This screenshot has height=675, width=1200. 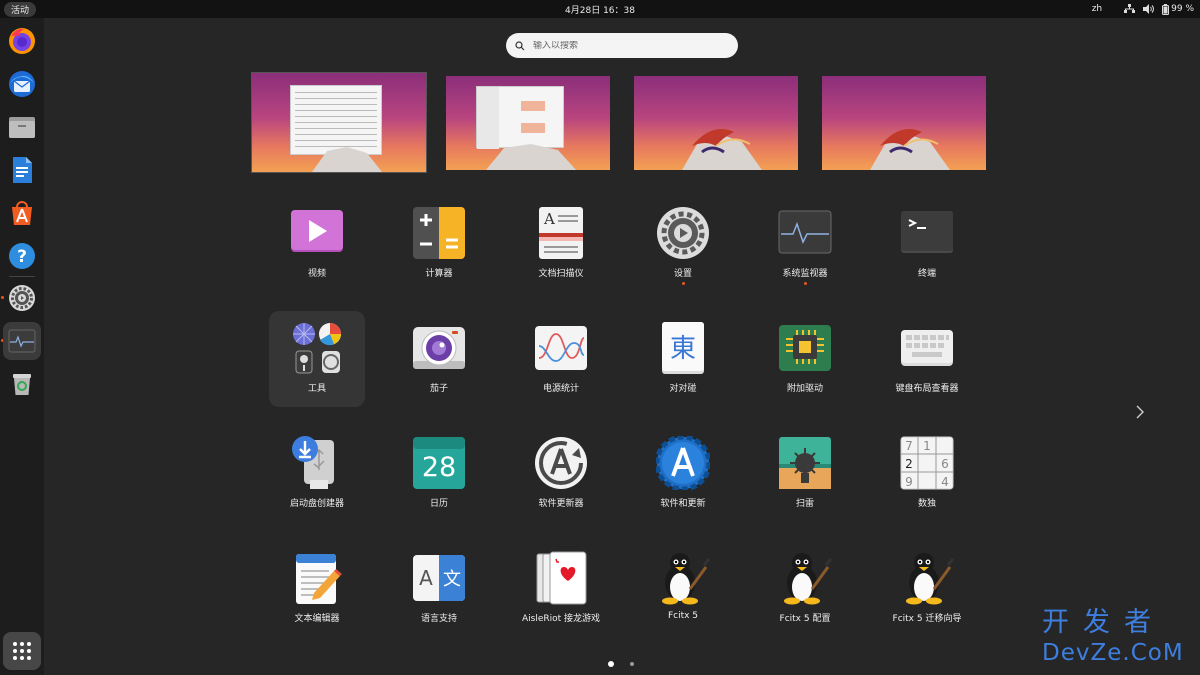 I want to click on app-label: 计算器, so click(x=439, y=274).